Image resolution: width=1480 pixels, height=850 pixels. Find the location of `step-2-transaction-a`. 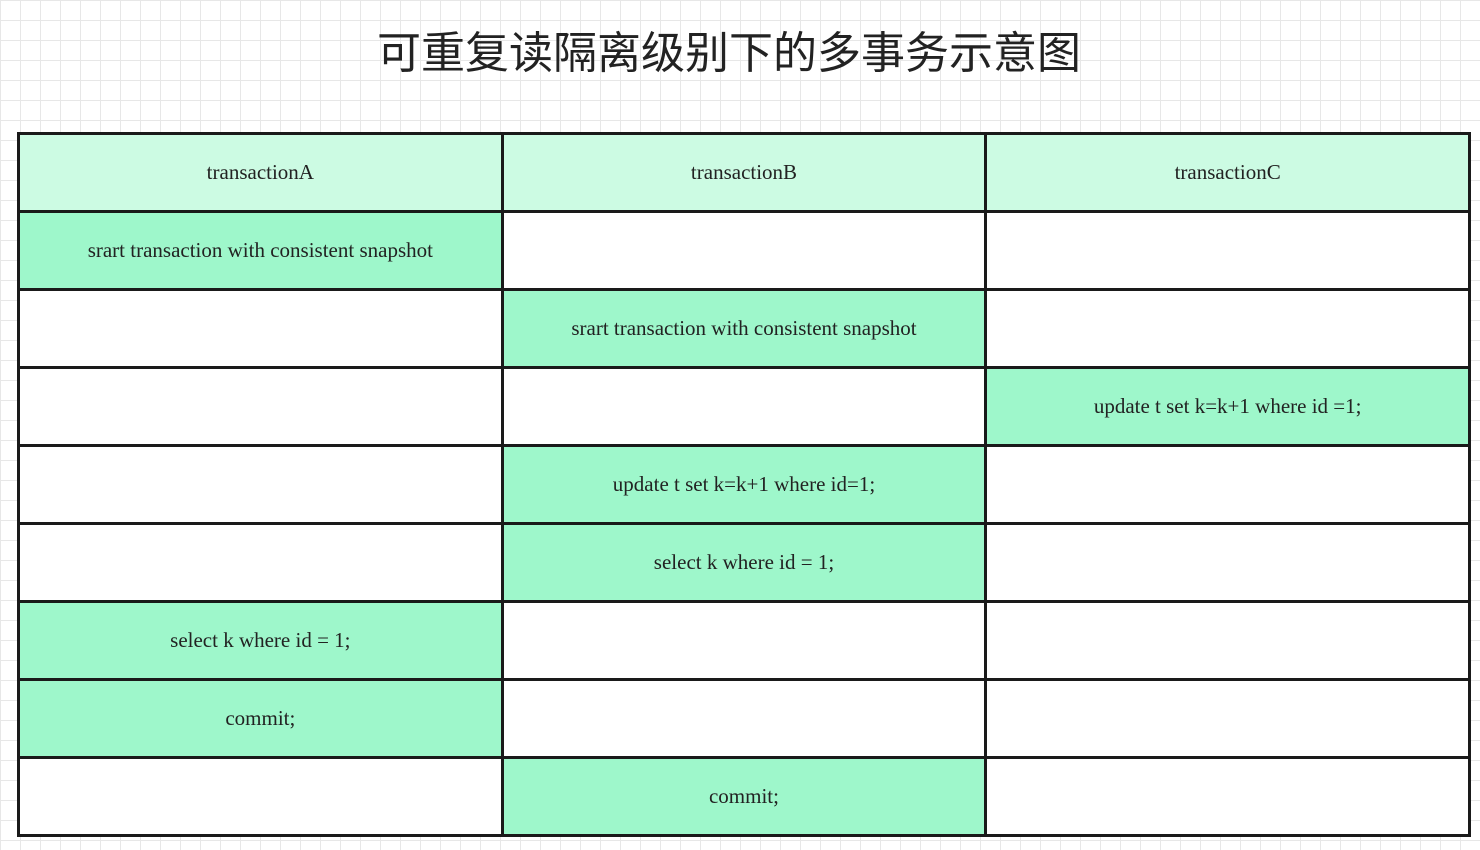

step-2-transaction-a is located at coordinates (260, 328).